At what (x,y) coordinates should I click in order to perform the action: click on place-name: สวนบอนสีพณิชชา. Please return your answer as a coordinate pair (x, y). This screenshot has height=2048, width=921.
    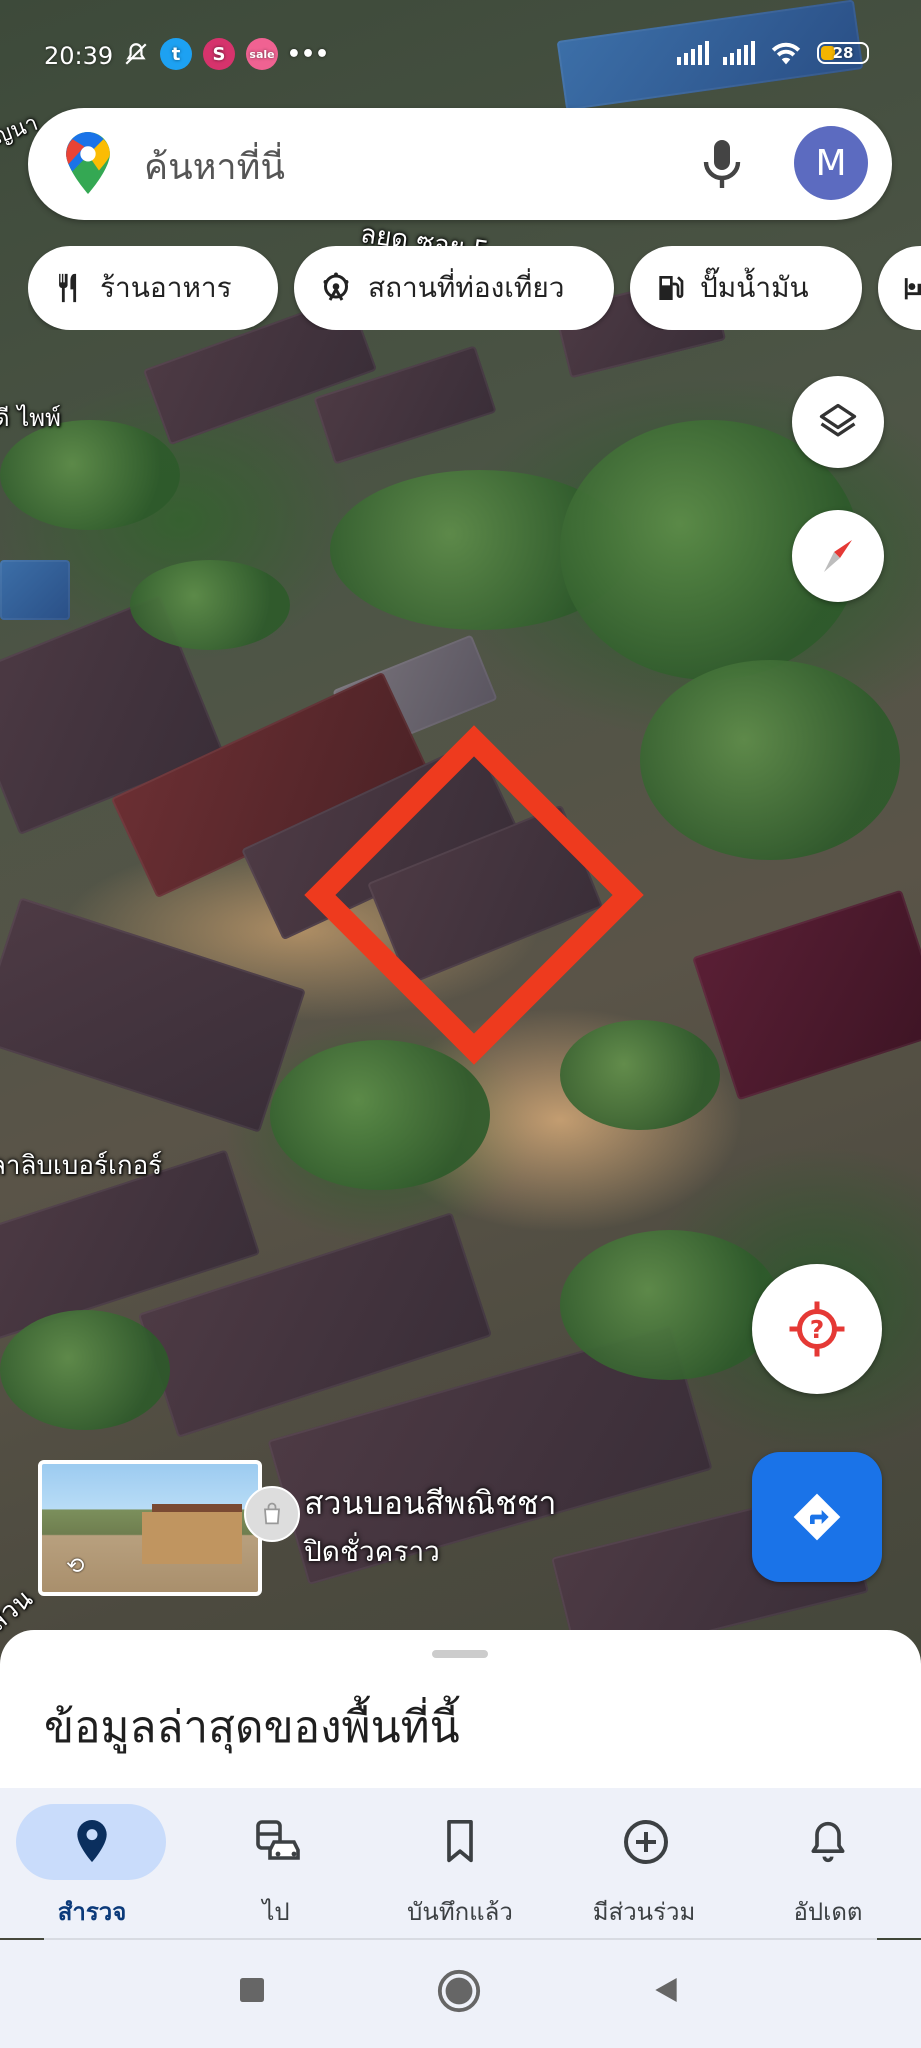
    Looking at the image, I should click on (430, 1503).